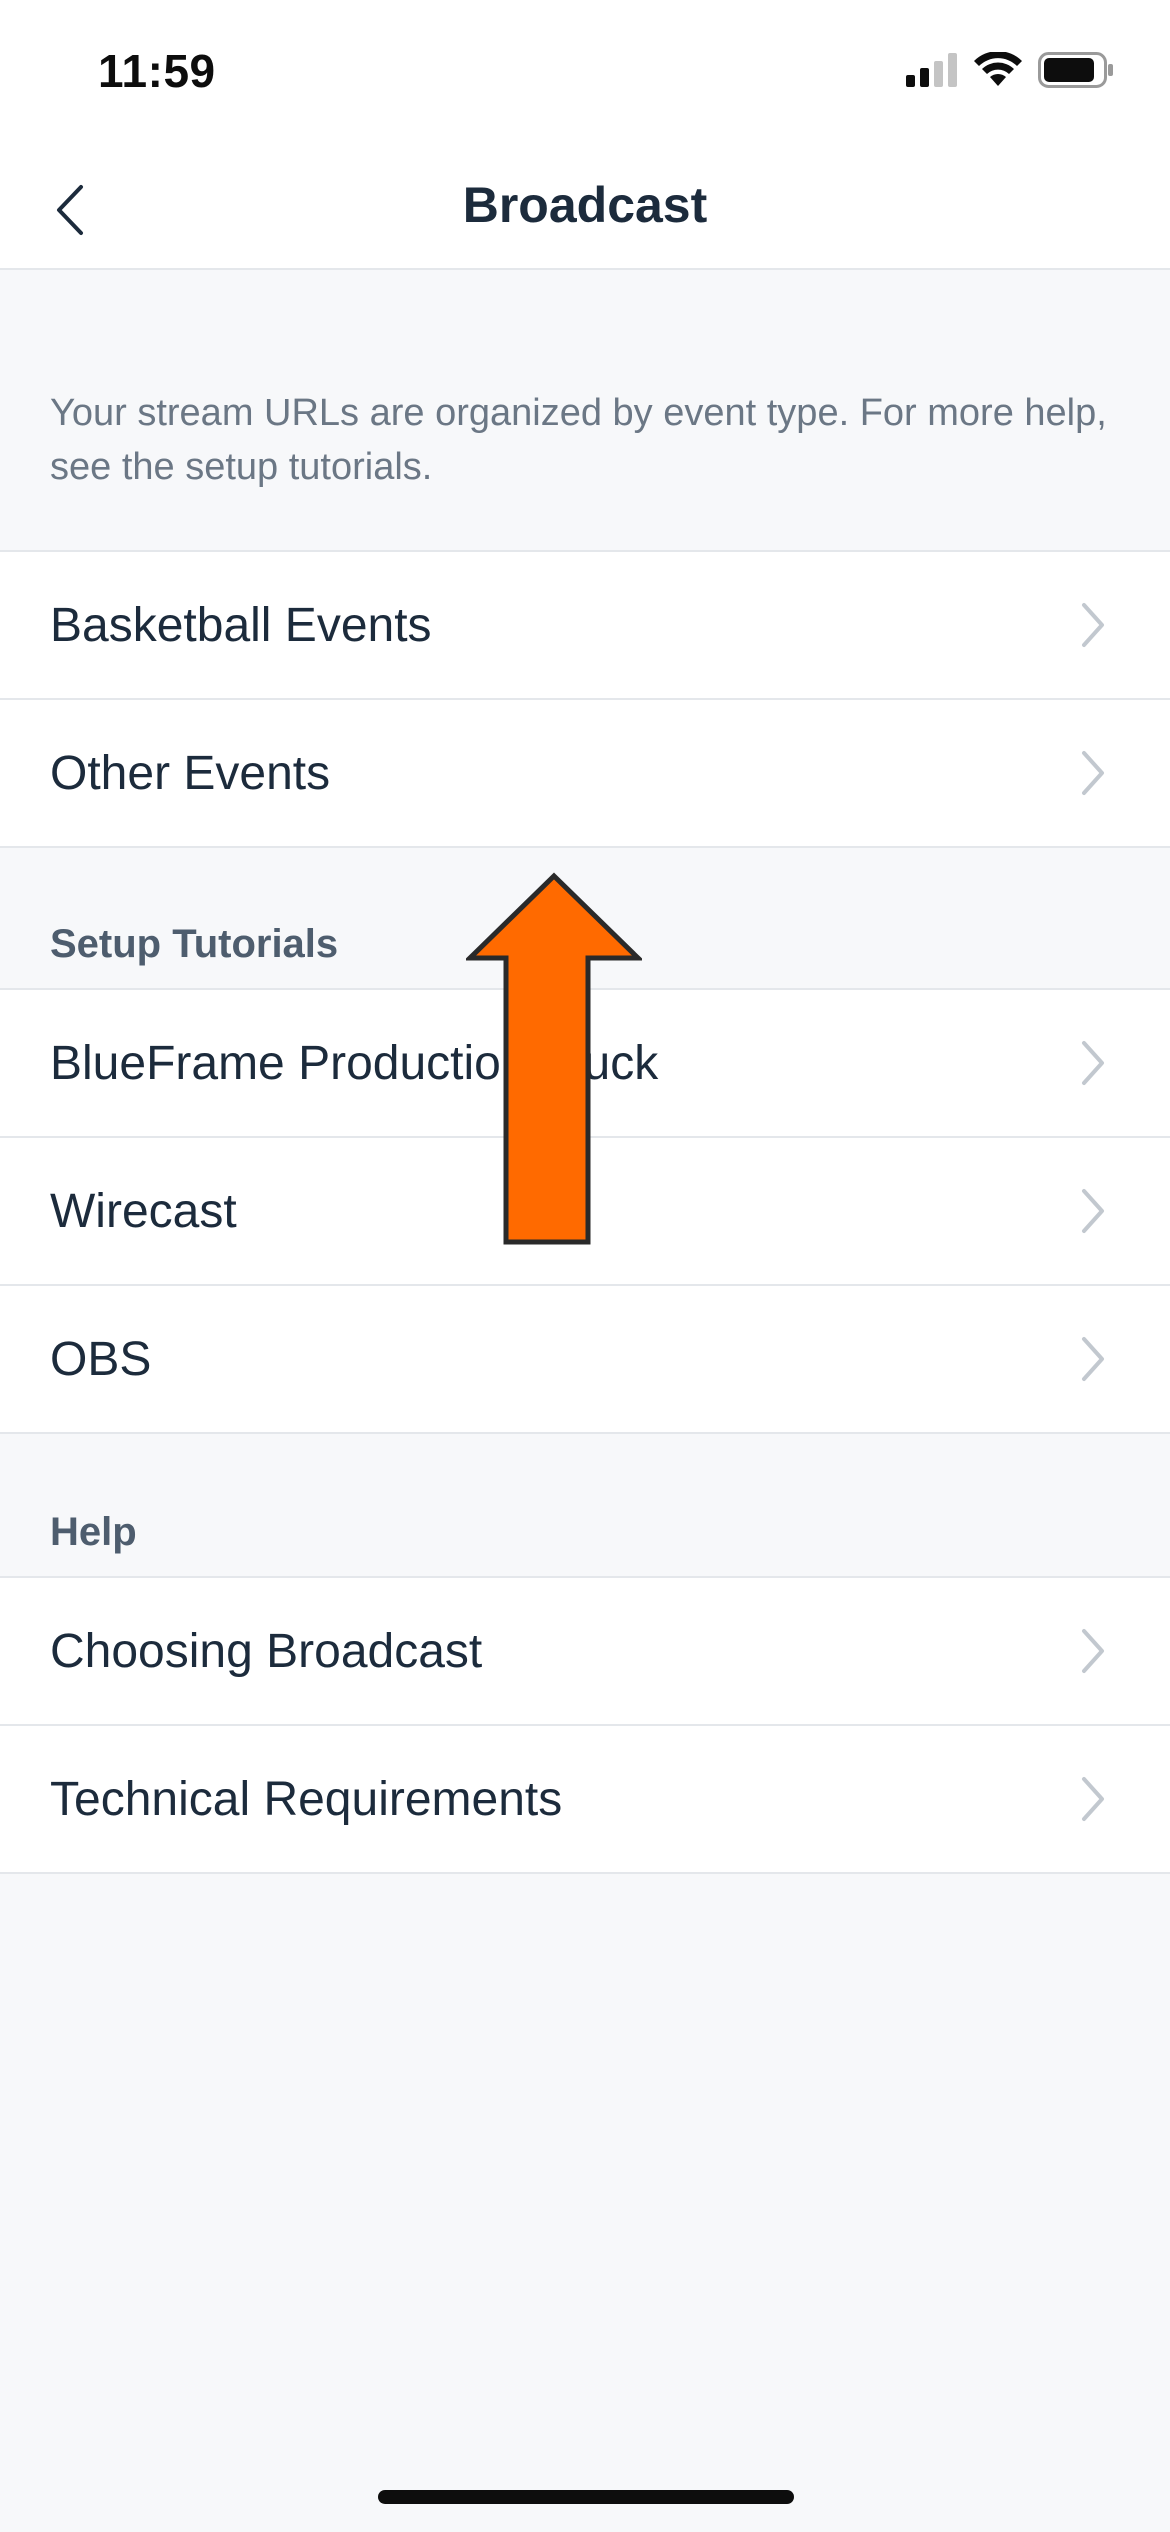 The image size is (1170, 2532). I want to click on status-icons, so click(1010, 70).